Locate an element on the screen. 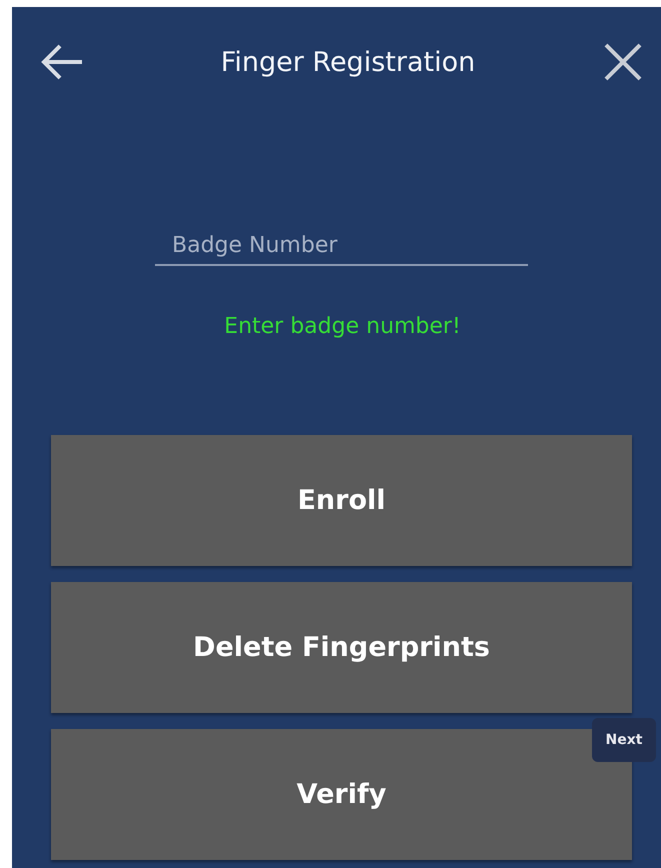 The height and width of the screenshot is (868, 661). action-button: Delete Fingerprints is located at coordinates (341, 647).